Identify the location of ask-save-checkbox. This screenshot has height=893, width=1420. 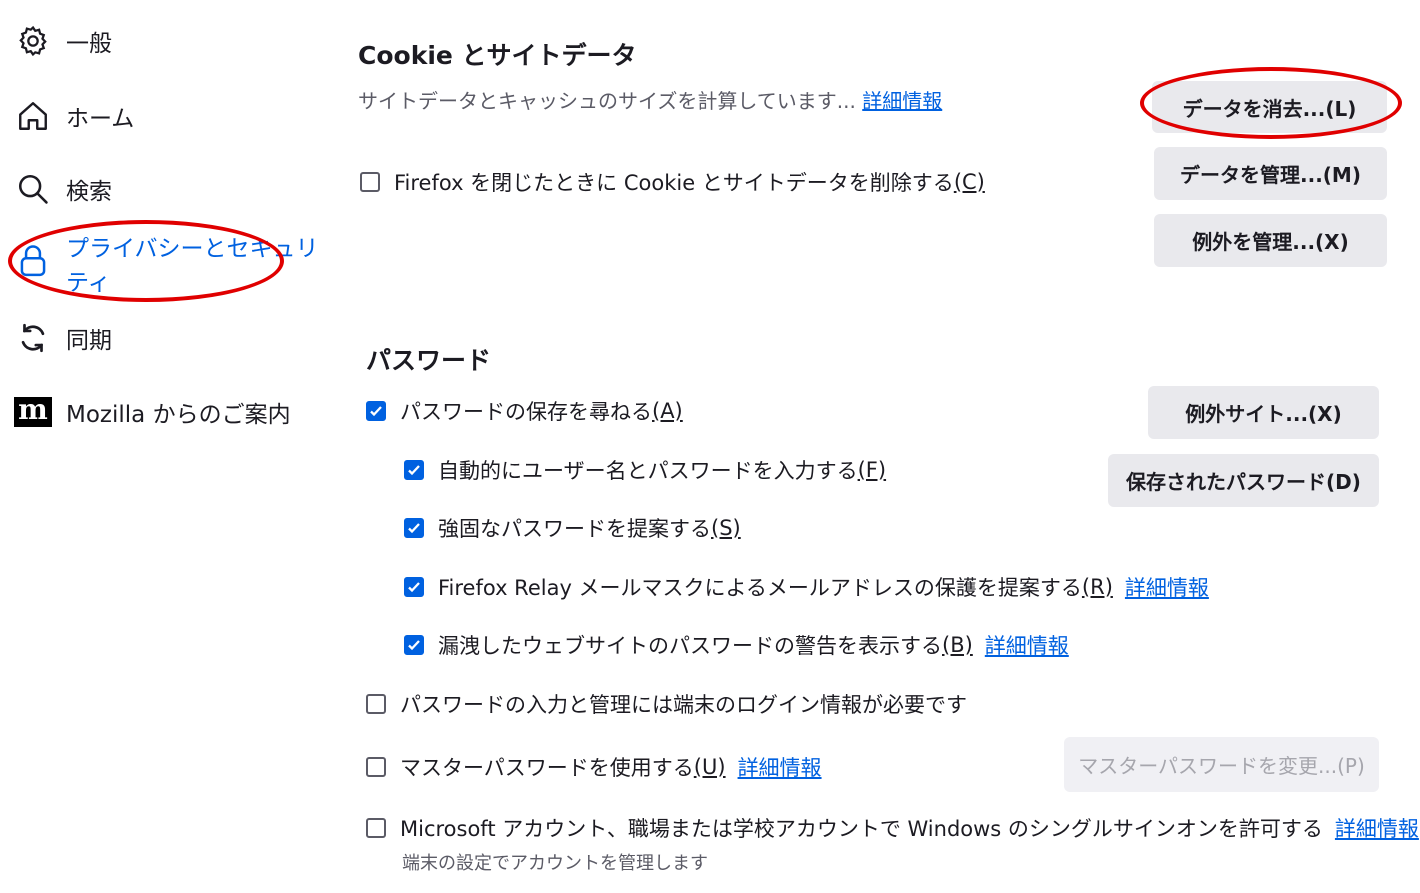
(376, 411).